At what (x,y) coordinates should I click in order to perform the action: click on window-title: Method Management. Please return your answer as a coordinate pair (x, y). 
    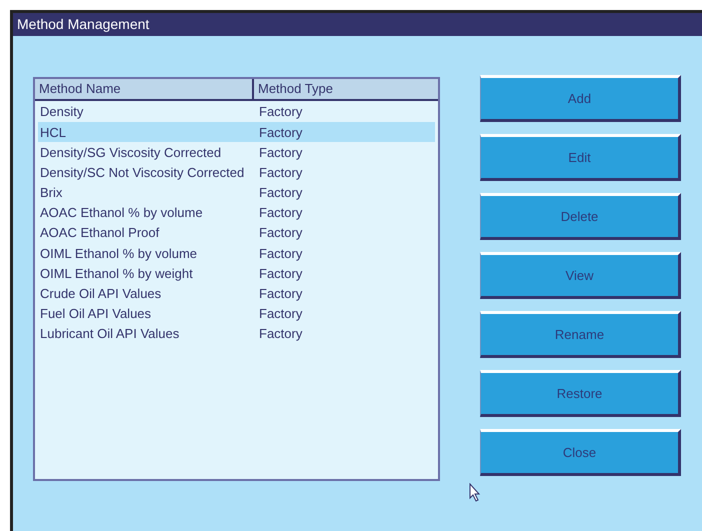
    Looking at the image, I should click on (83, 24).